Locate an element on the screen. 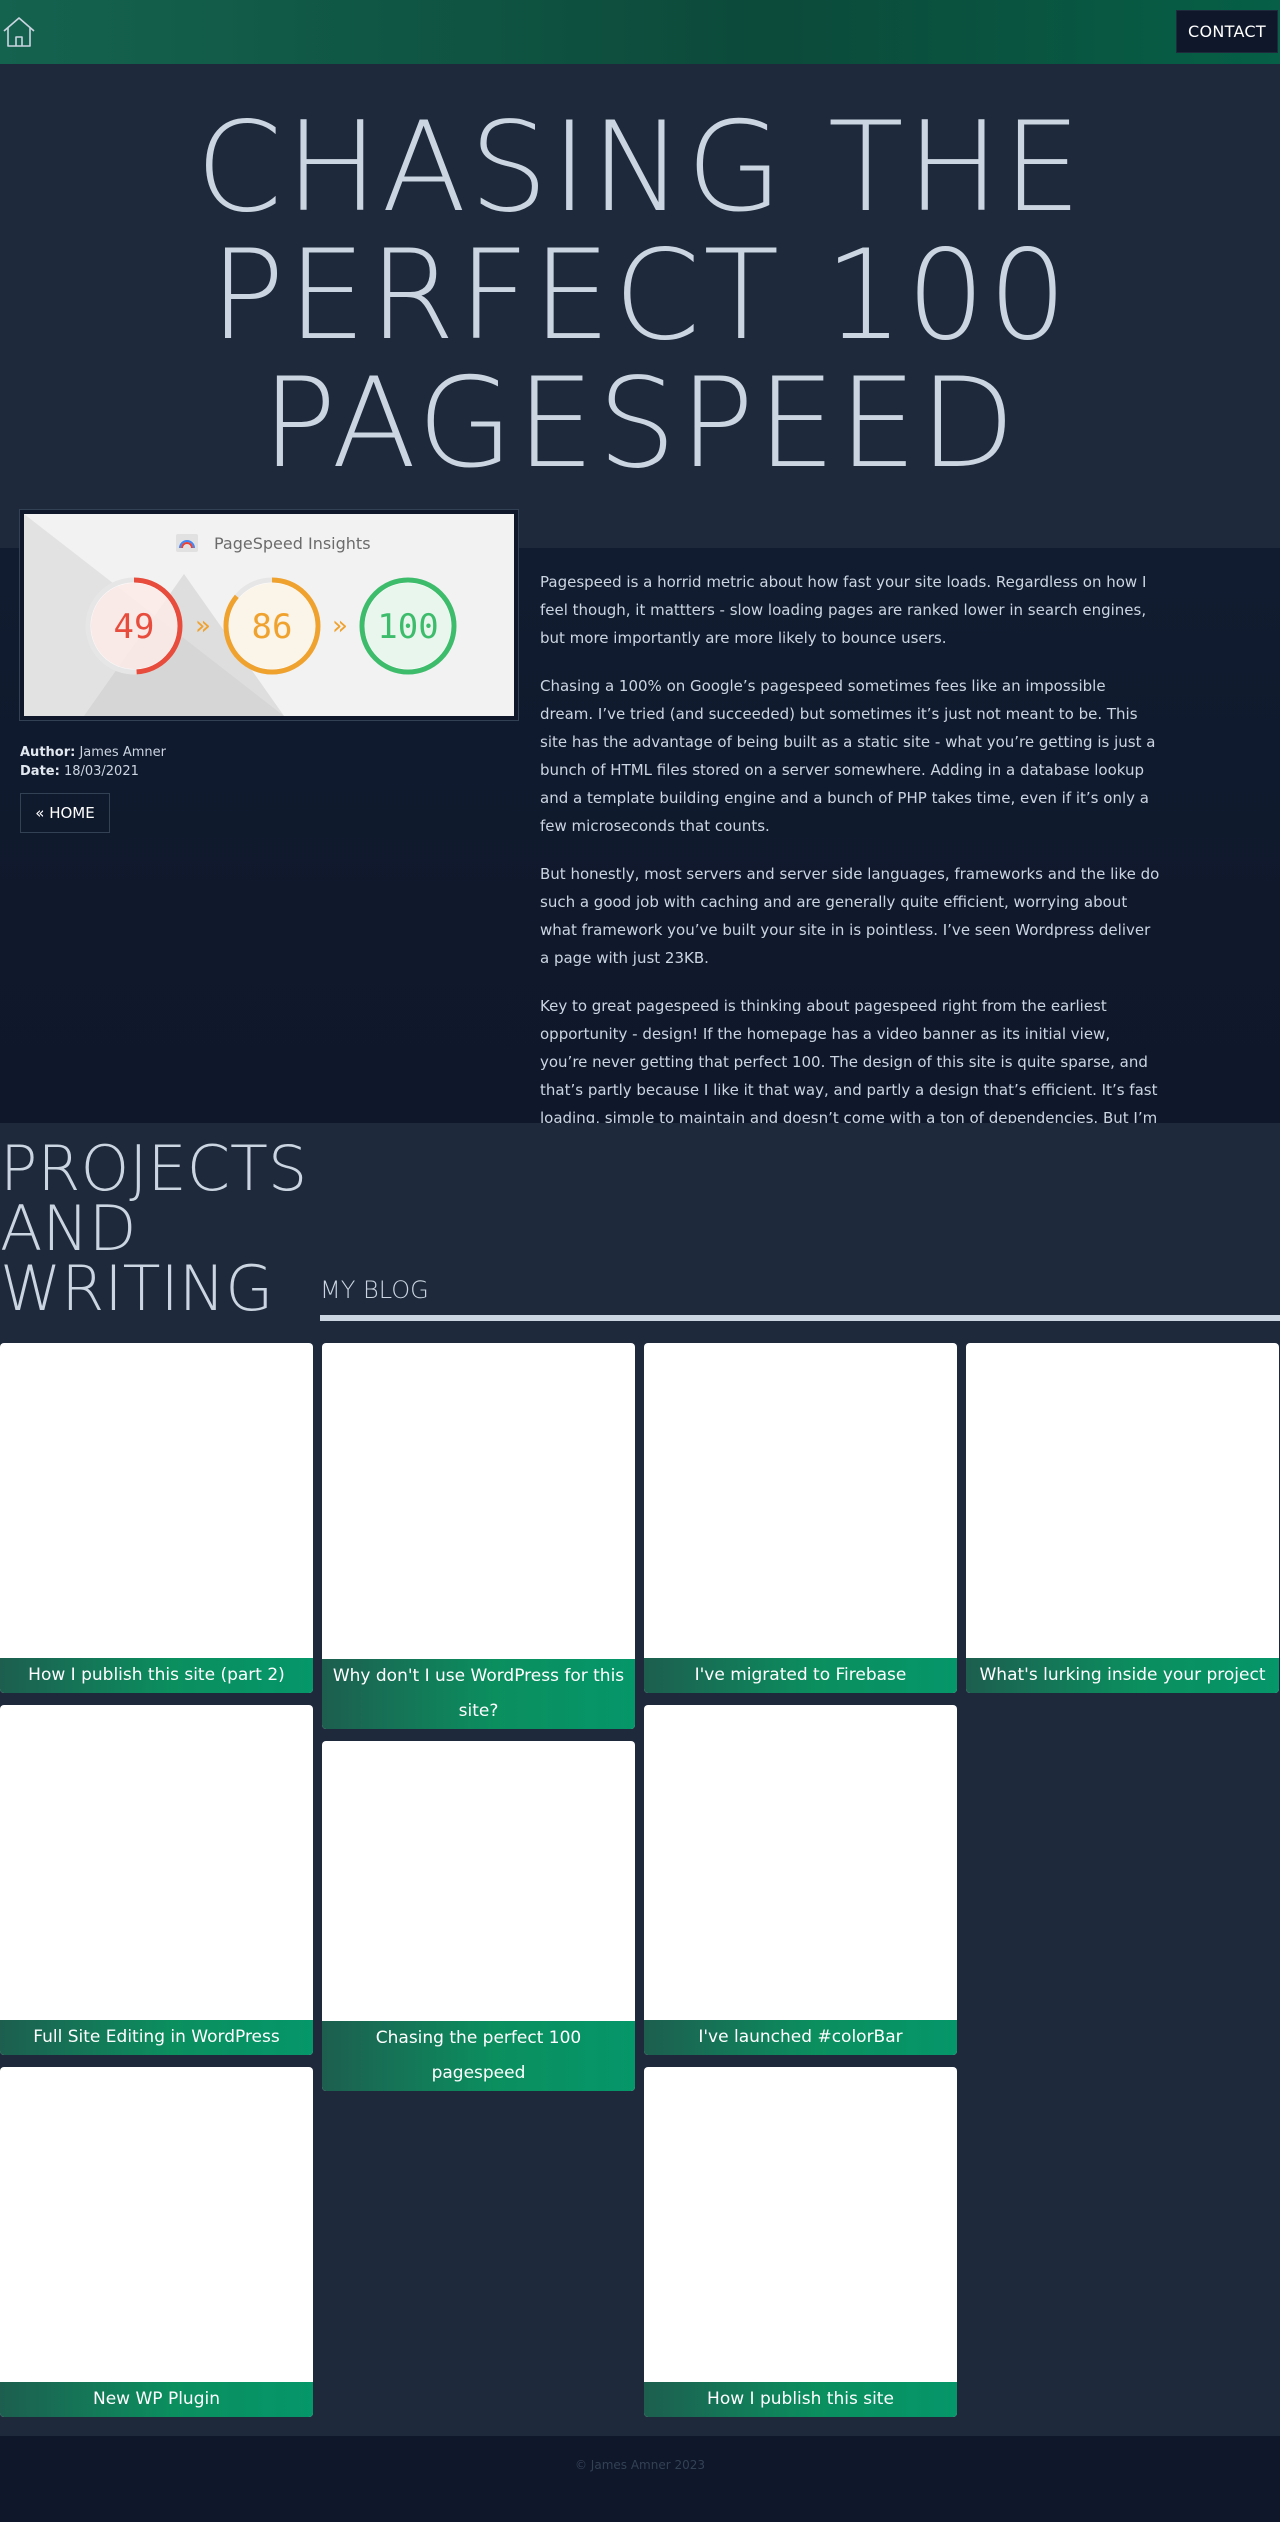  footer: © James Amner 2023 is located at coordinates (640, 2478).